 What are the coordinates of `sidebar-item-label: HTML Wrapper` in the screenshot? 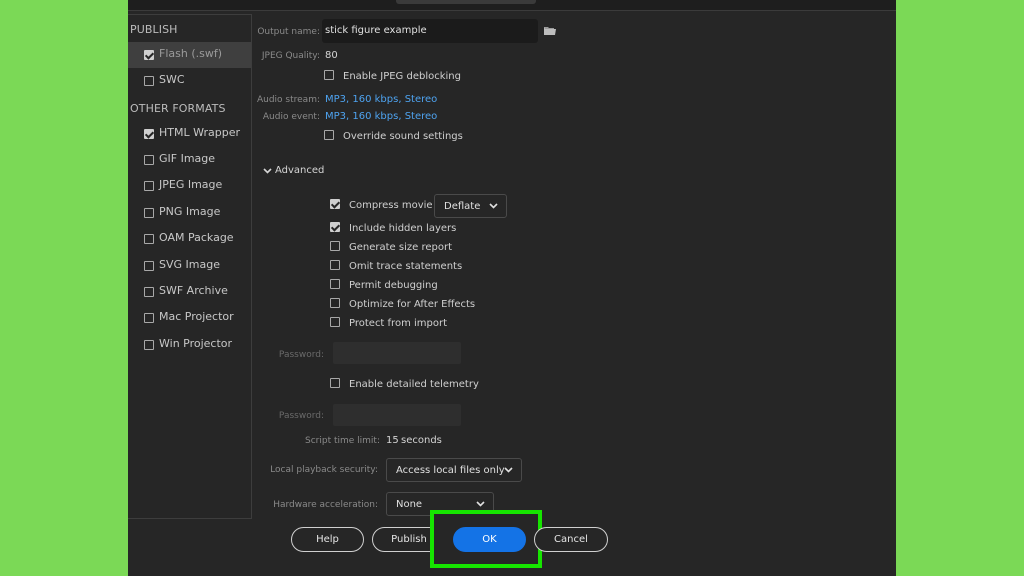 It's located at (200, 132).